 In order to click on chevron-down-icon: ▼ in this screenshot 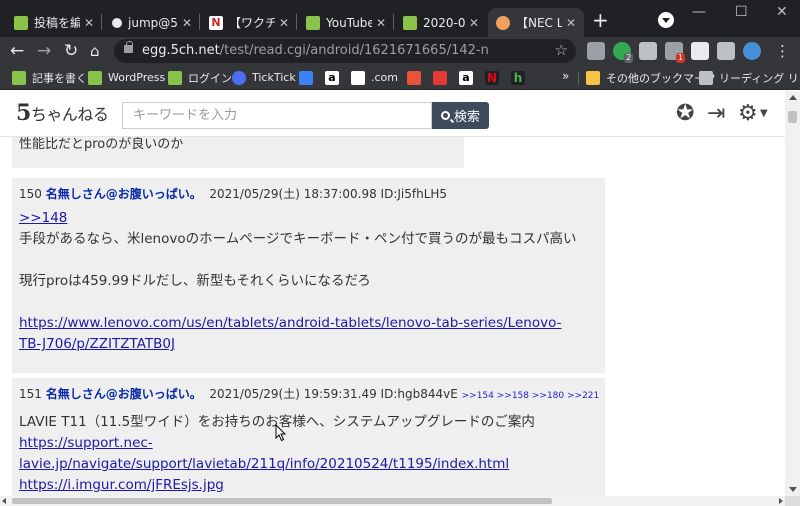, I will do `click(764, 114)`.